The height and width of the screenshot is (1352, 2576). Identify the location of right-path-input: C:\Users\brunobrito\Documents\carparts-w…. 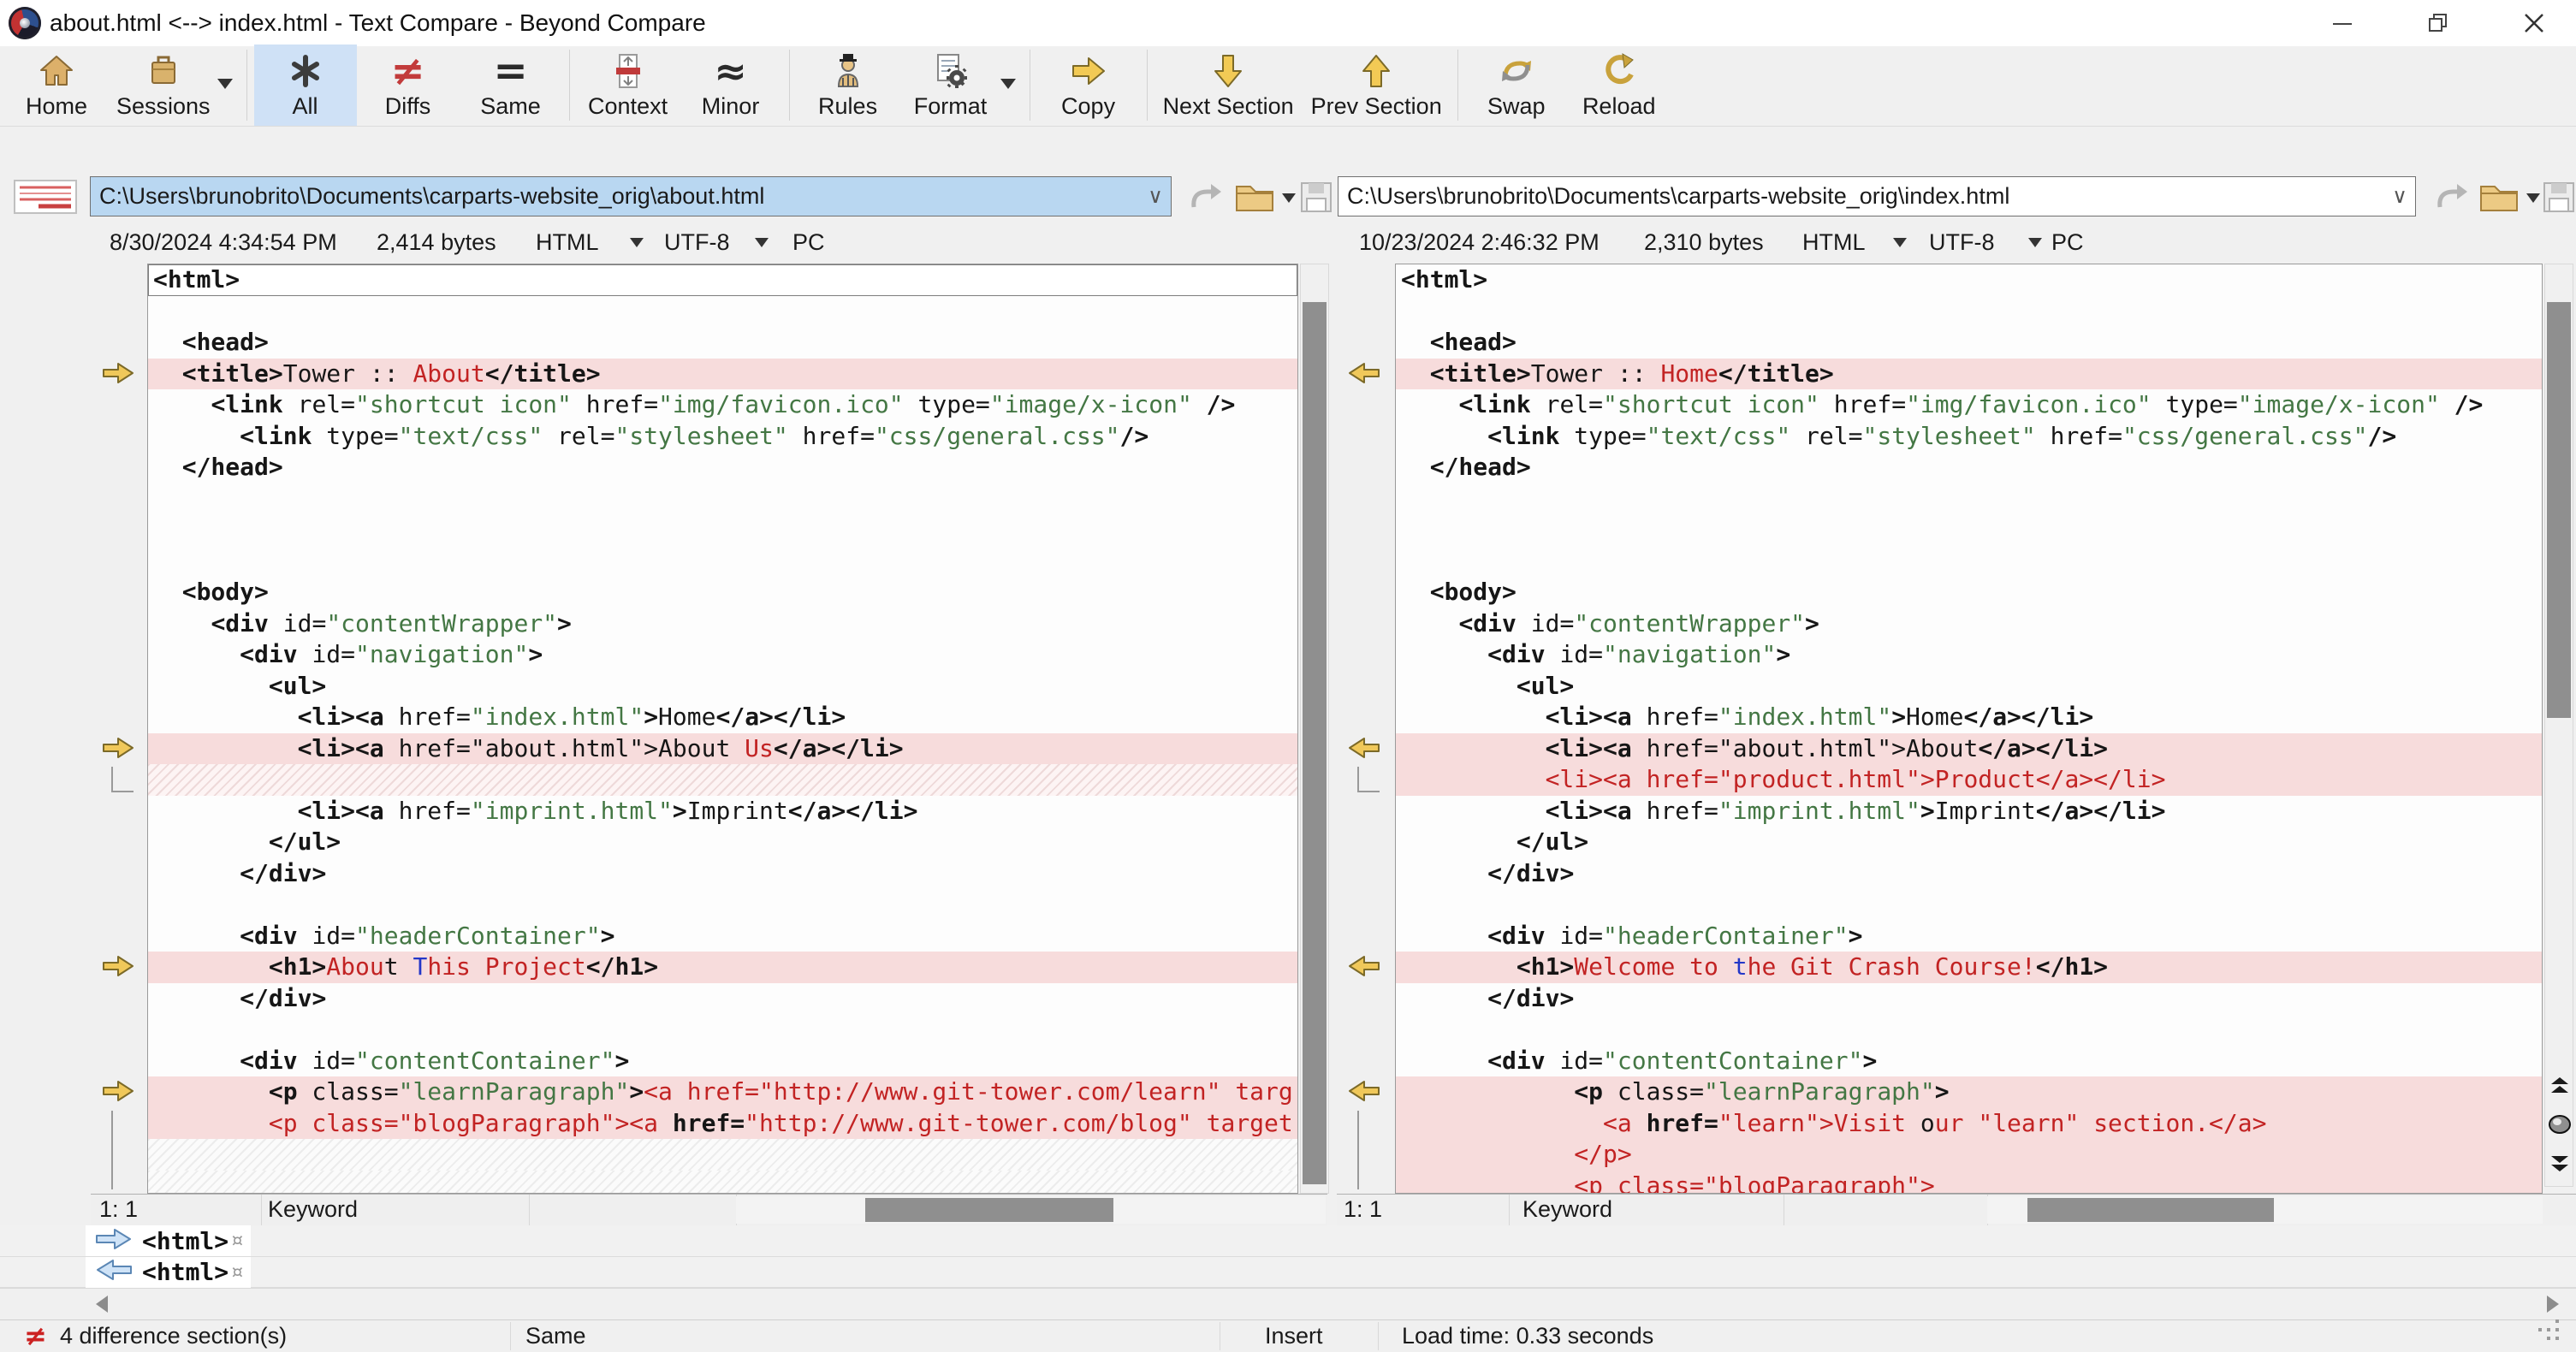
(1877, 196).